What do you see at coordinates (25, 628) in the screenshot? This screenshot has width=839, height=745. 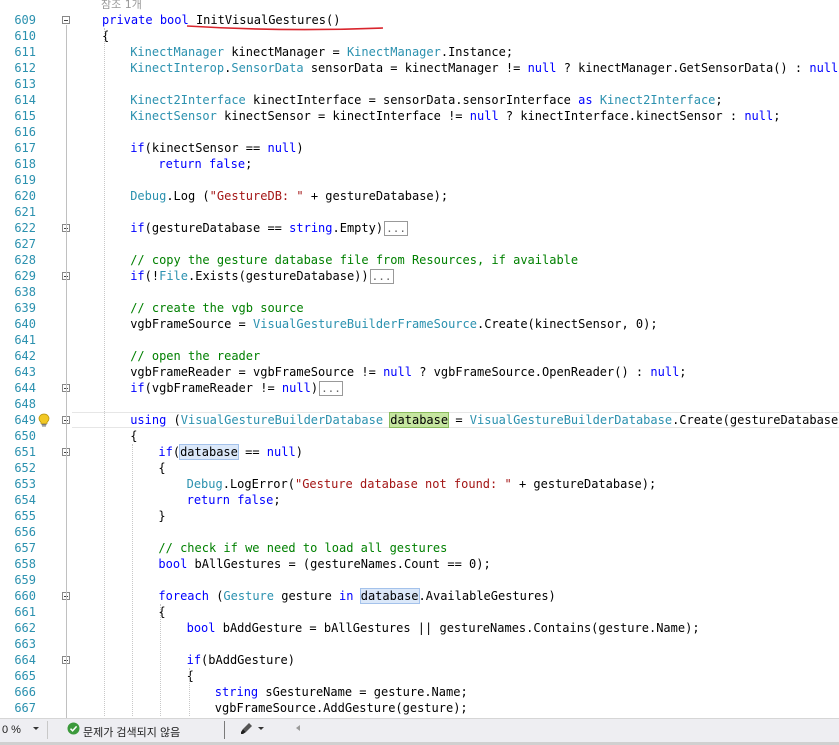 I see `line-number: 662` at bounding box center [25, 628].